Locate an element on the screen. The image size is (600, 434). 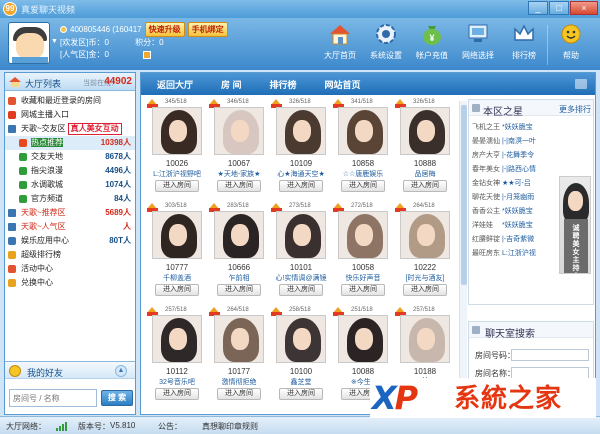
room-name: 快乐好声音 is located at coordinates (363, 278).